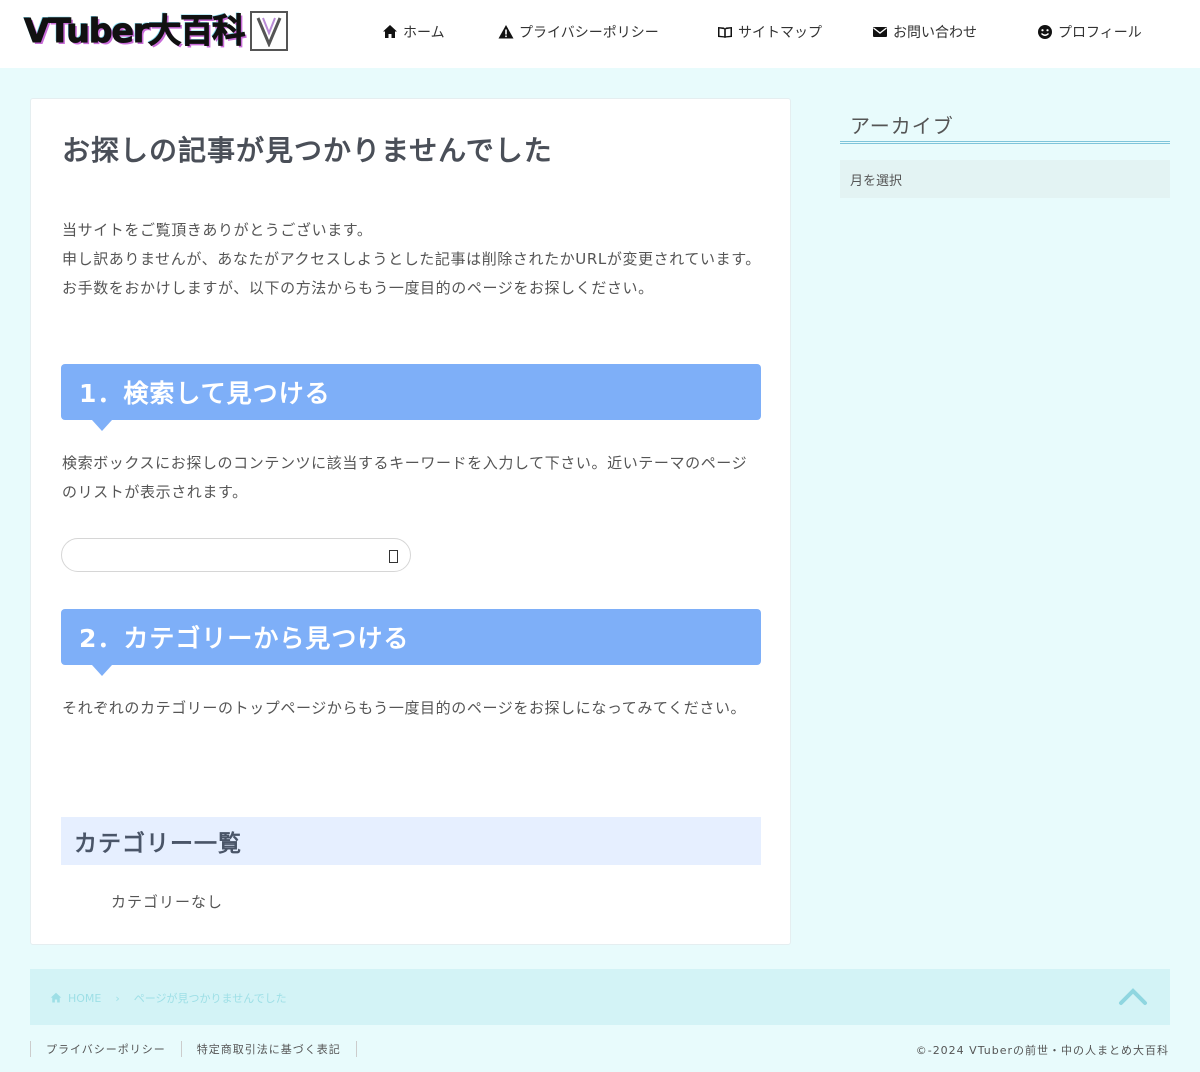 The image size is (1200, 1072). I want to click on nav-item-profile: プロフィール, so click(1089, 32).